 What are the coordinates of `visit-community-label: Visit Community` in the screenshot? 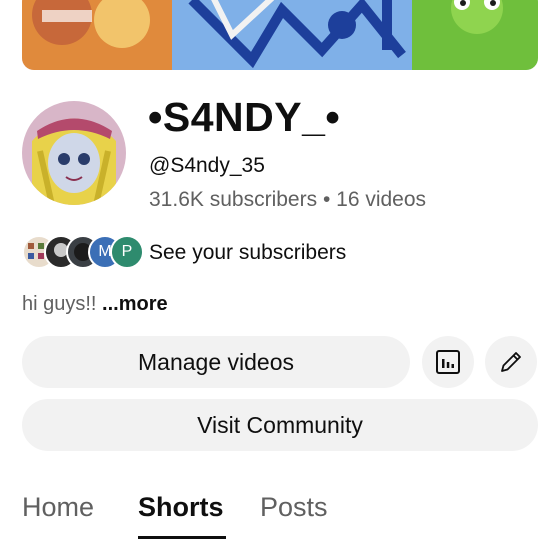 It's located at (280, 424).